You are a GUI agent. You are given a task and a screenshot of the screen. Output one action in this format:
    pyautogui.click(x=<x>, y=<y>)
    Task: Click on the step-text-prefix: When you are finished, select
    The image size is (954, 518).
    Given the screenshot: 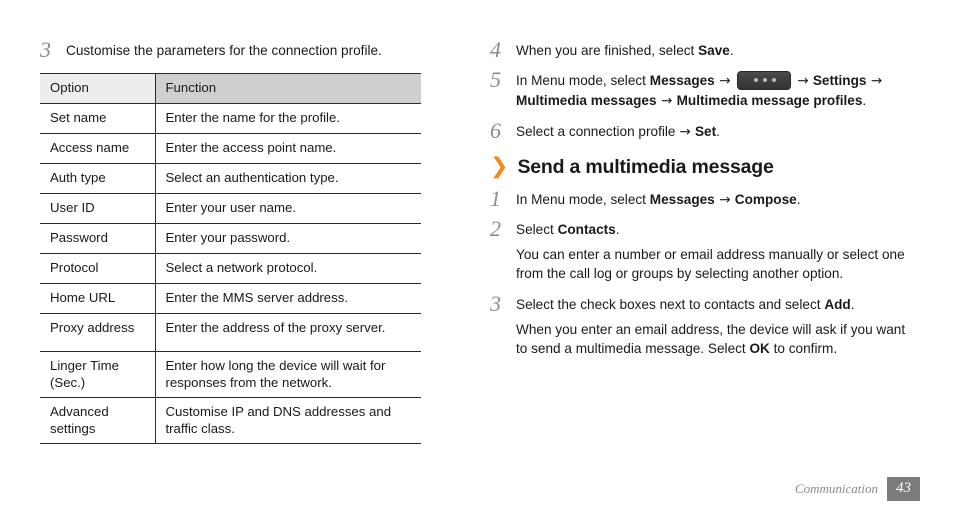 What is the action you would take?
    pyautogui.click(x=607, y=50)
    